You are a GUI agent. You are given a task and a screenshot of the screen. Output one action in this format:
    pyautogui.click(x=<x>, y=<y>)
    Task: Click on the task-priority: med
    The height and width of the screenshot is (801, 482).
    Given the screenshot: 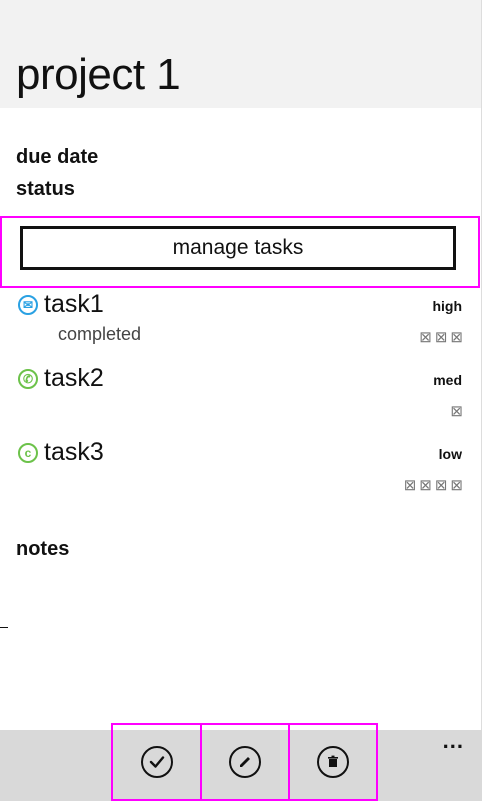 What is the action you would take?
    pyautogui.click(x=447, y=380)
    